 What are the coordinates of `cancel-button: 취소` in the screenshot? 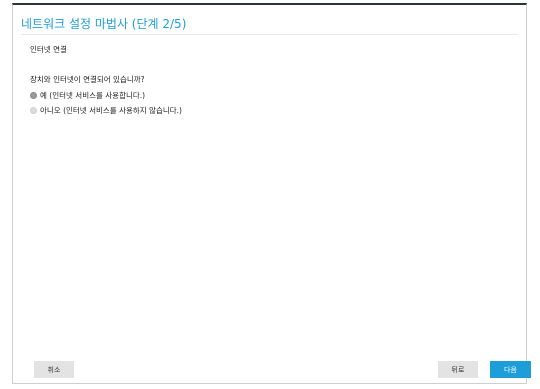 It's located at (54, 369).